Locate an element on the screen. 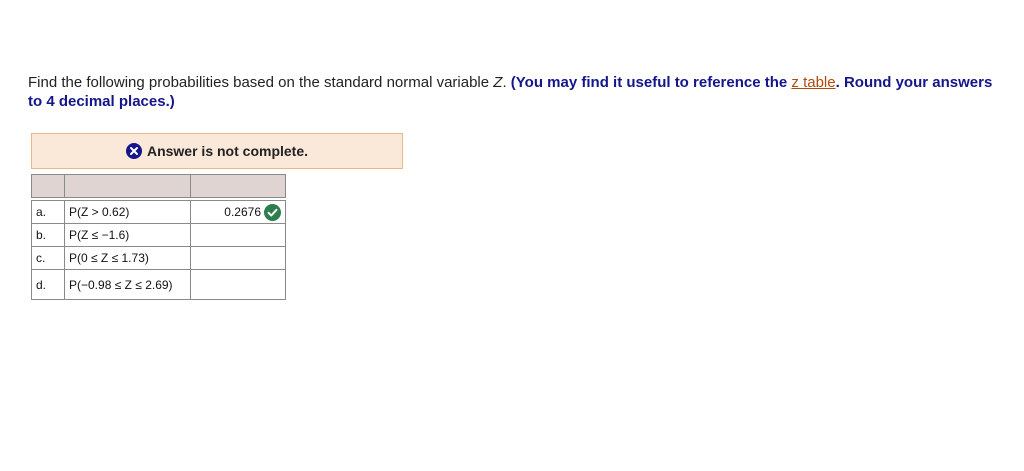  row-letter: a. is located at coordinates (48, 212).